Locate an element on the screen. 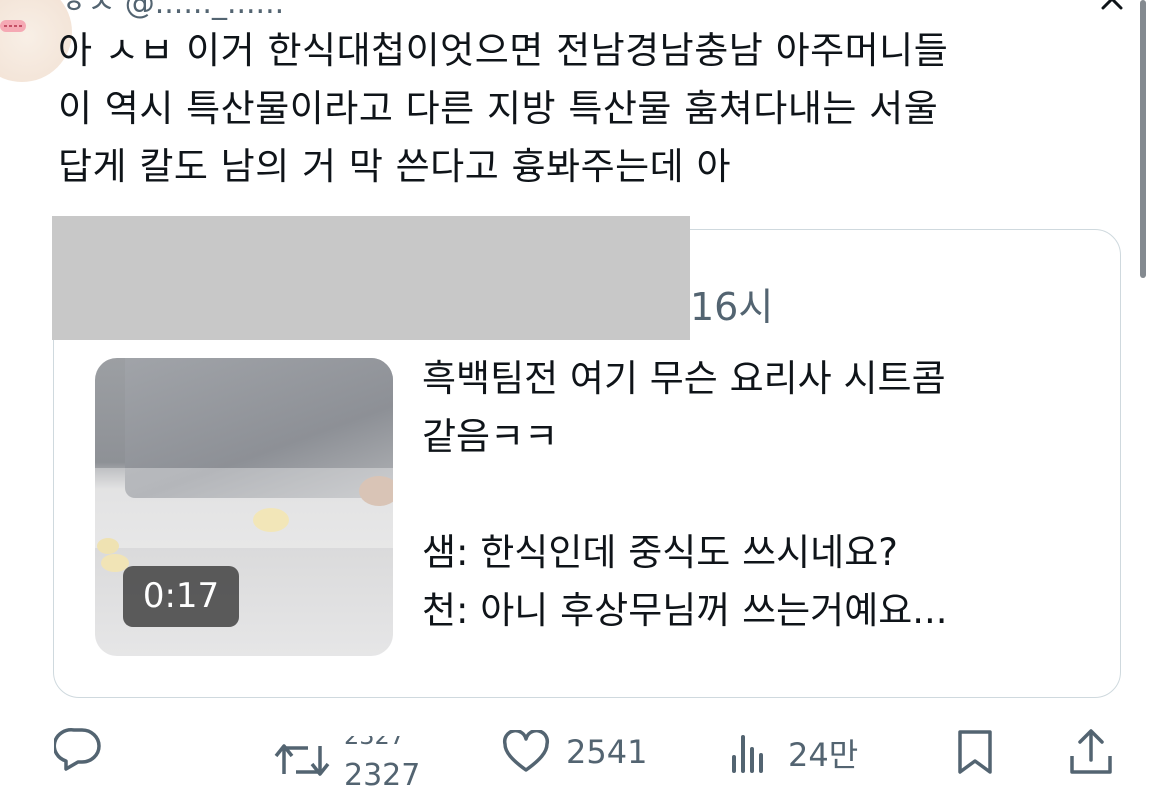 The width and height of the screenshot is (1149, 796). retweet-button: 2327 2327 is located at coordinates (359, 760).